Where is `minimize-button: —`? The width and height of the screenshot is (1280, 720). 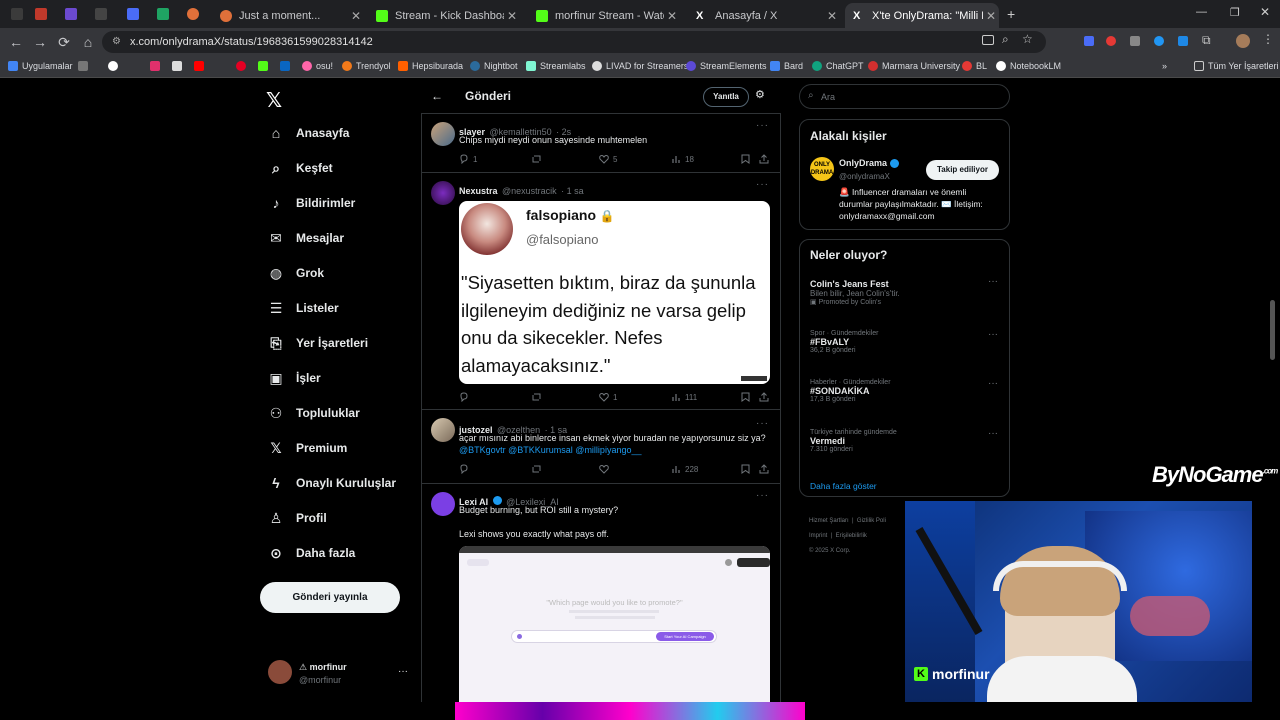
minimize-button: — is located at coordinates (1201, 12).